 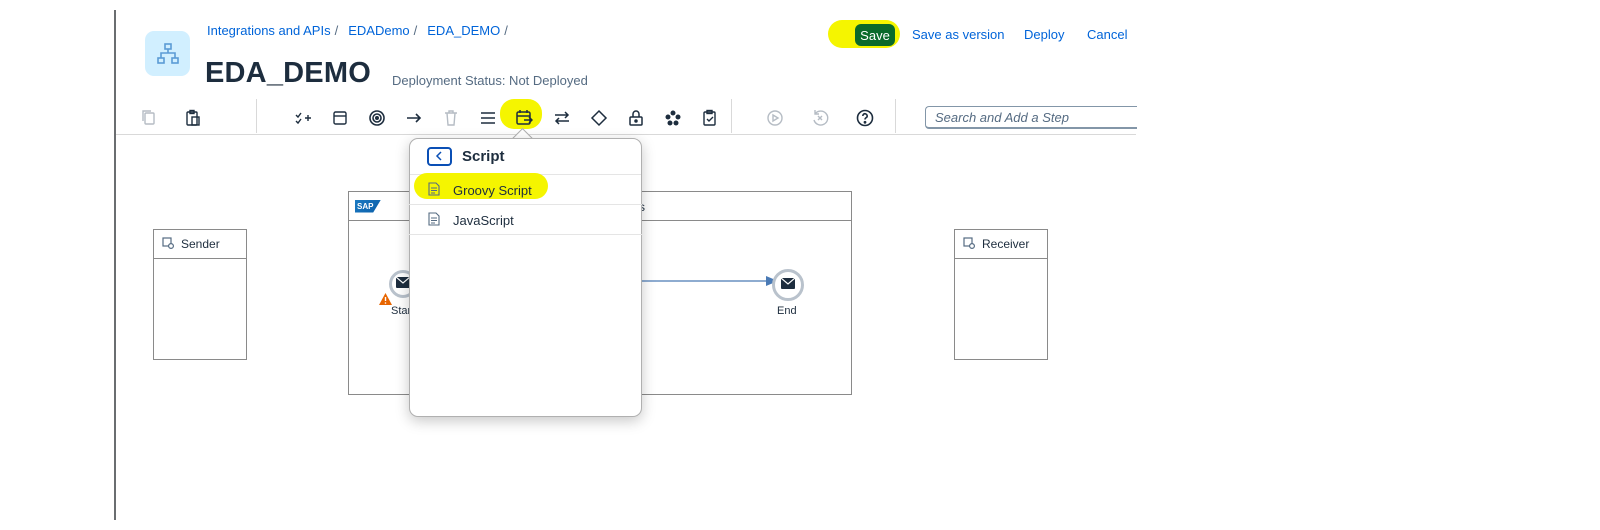 What do you see at coordinates (875, 35) in the screenshot?
I see `save-button: Save` at bounding box center [875, 35].